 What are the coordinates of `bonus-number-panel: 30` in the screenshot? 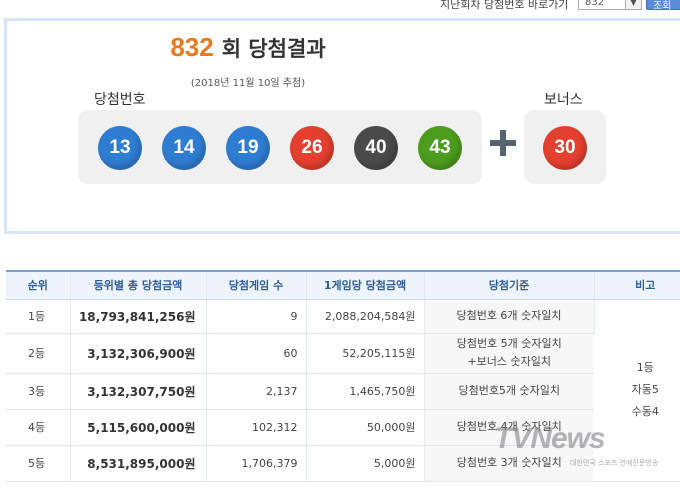 It's located at (565, 147).